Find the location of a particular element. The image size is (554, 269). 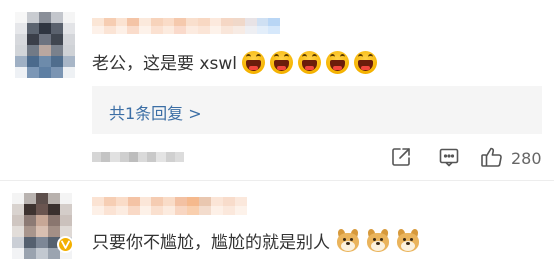

comment-text: 老公，这是要 xswl is located at coordinates (234, 61).